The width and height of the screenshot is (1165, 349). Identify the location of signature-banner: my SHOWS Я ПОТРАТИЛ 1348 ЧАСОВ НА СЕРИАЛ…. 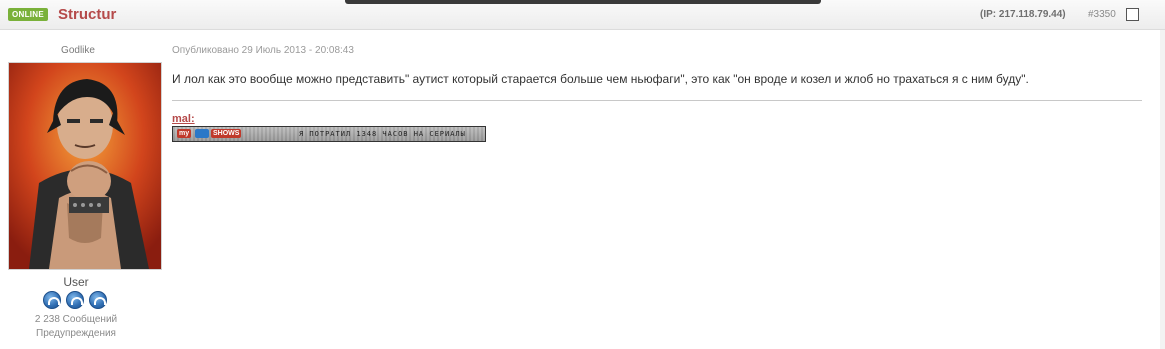
(329, 134).